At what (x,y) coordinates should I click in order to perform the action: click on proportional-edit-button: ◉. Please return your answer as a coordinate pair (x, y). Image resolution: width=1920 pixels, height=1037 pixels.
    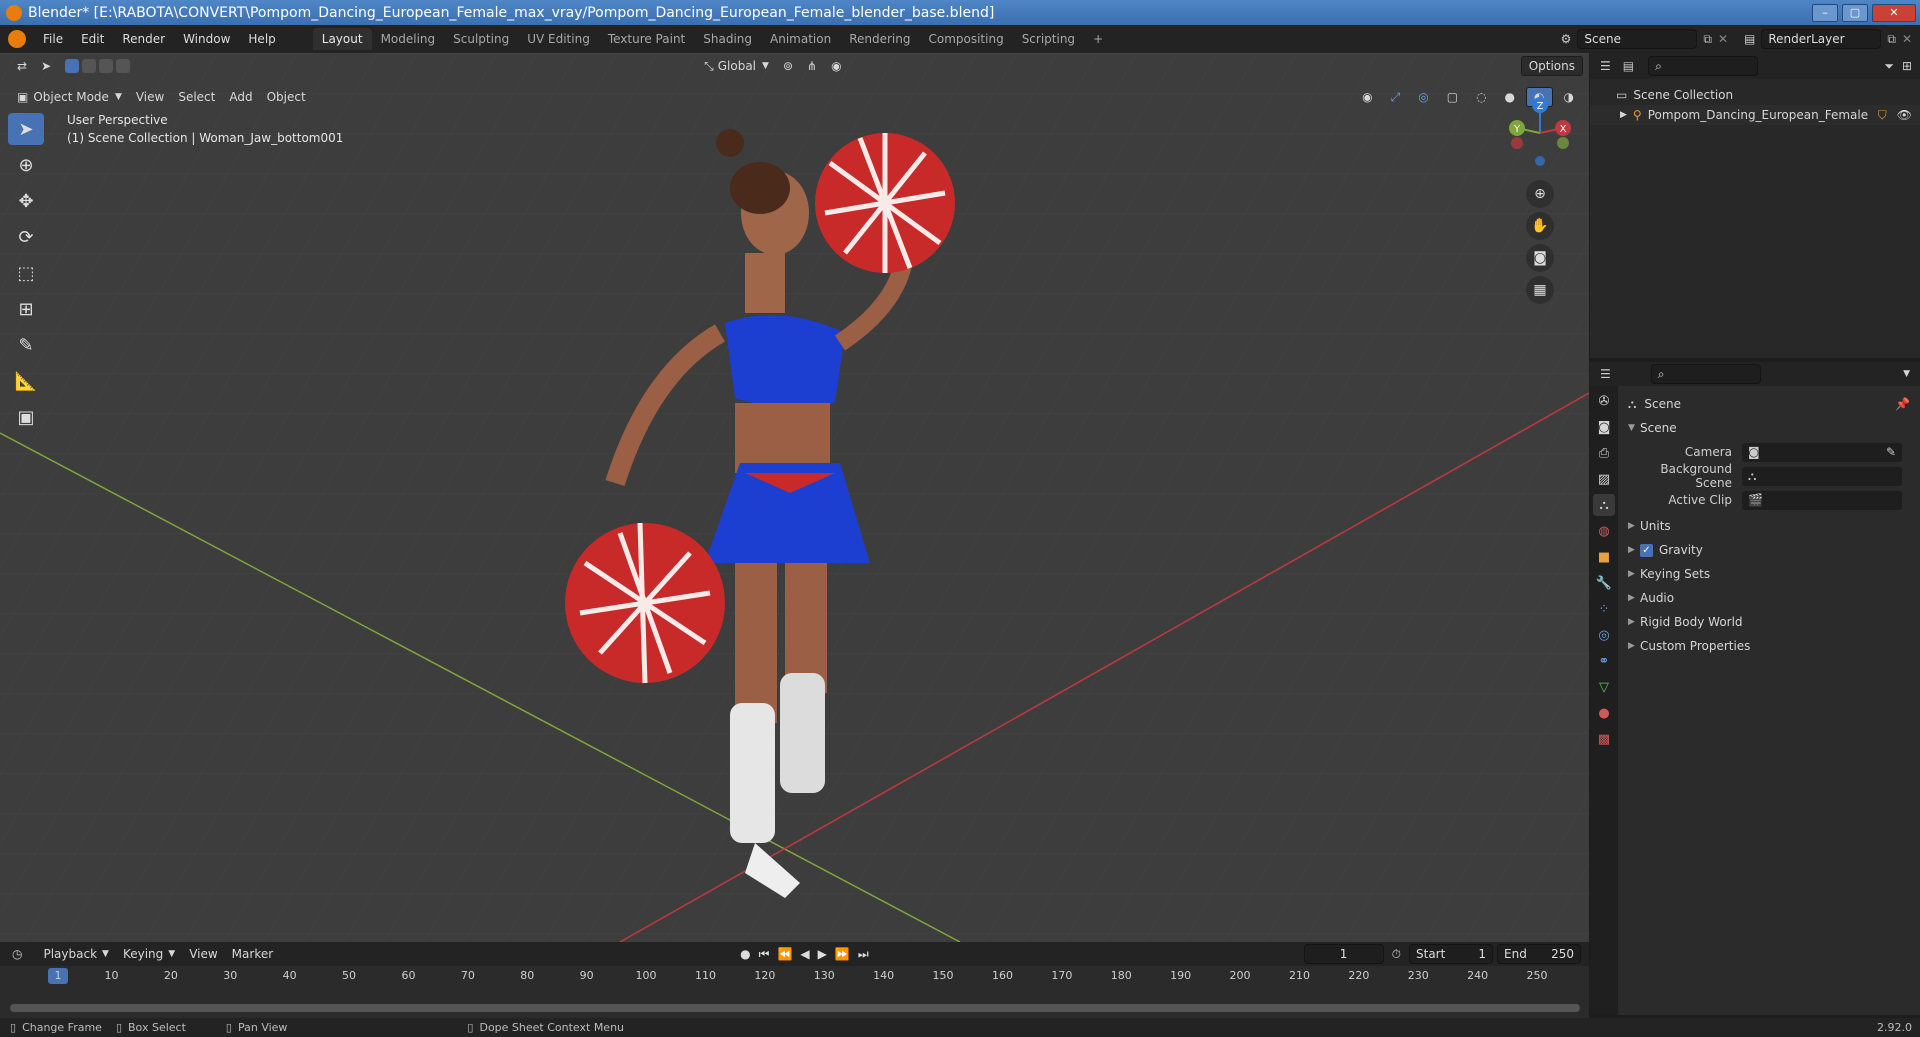
    Looking at the image, I should click on (836, 66).